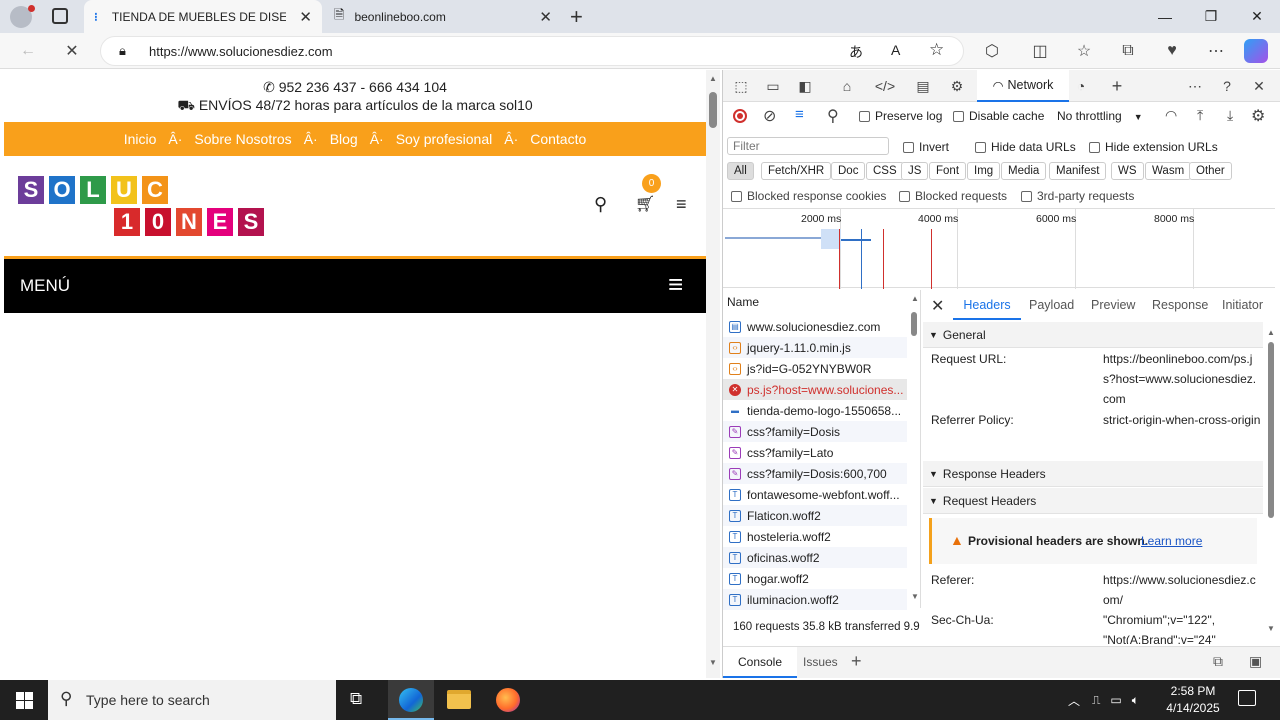 This screenshot has height=720, width=1280. I want to click on site-logo: S O L U C 1 0 N E S, so click(146, 208).